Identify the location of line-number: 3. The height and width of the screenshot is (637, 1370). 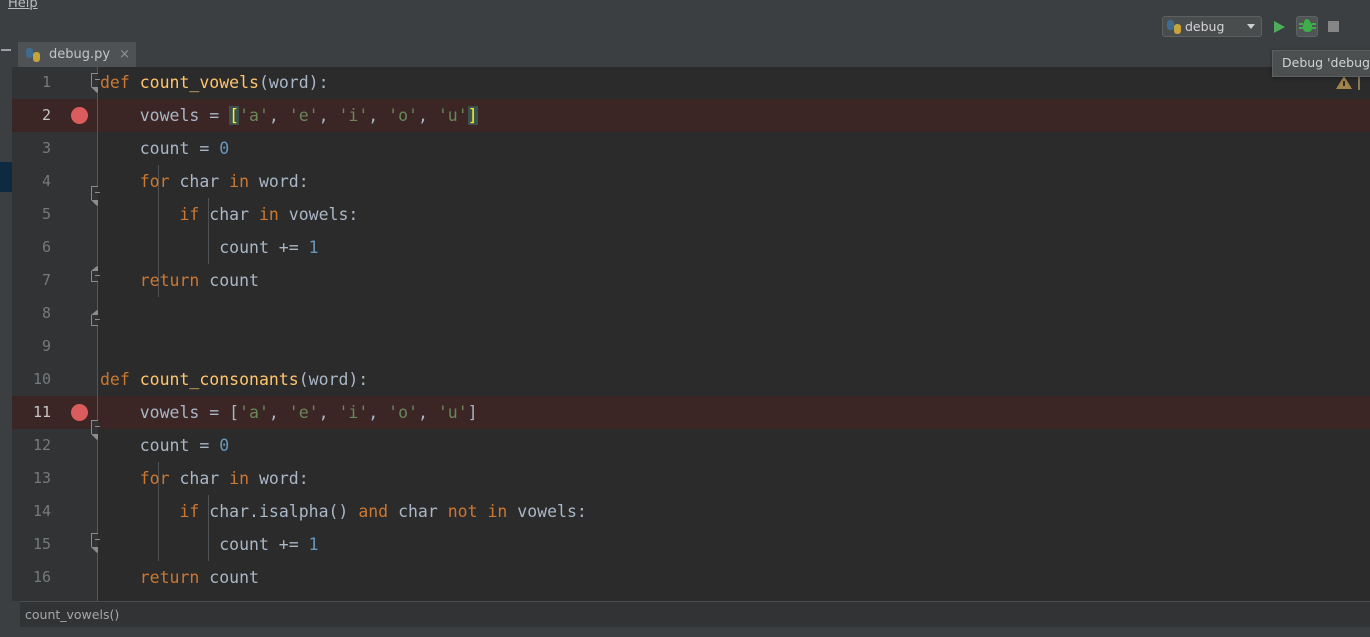
(46, 148).